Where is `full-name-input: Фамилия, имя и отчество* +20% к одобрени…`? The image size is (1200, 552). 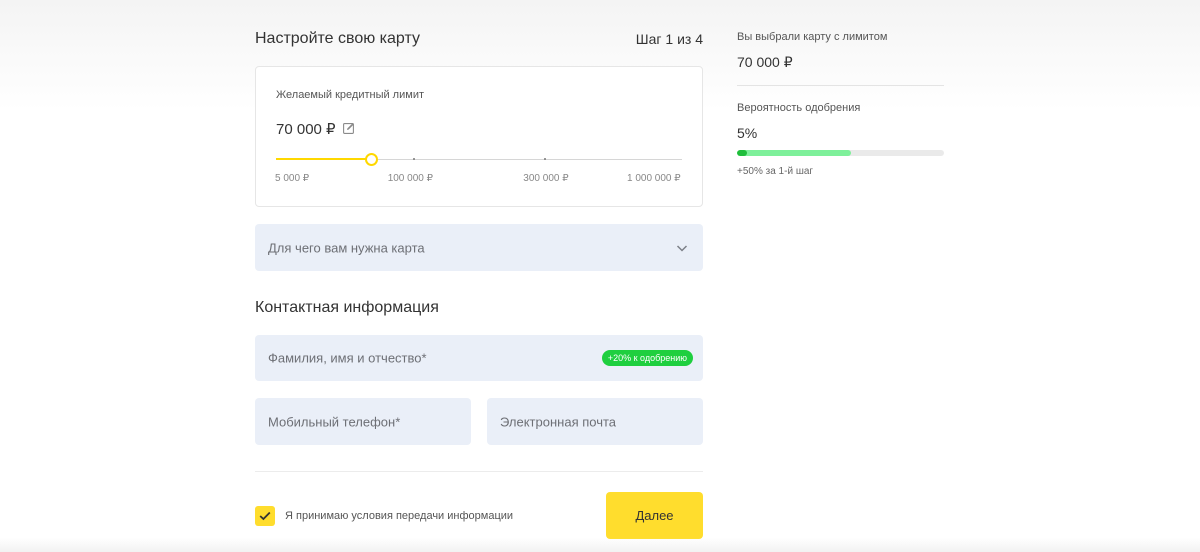
full-name-input: Фамилия, имя и отчество* +20% к одобрени… is located at coordinates (479, 358).